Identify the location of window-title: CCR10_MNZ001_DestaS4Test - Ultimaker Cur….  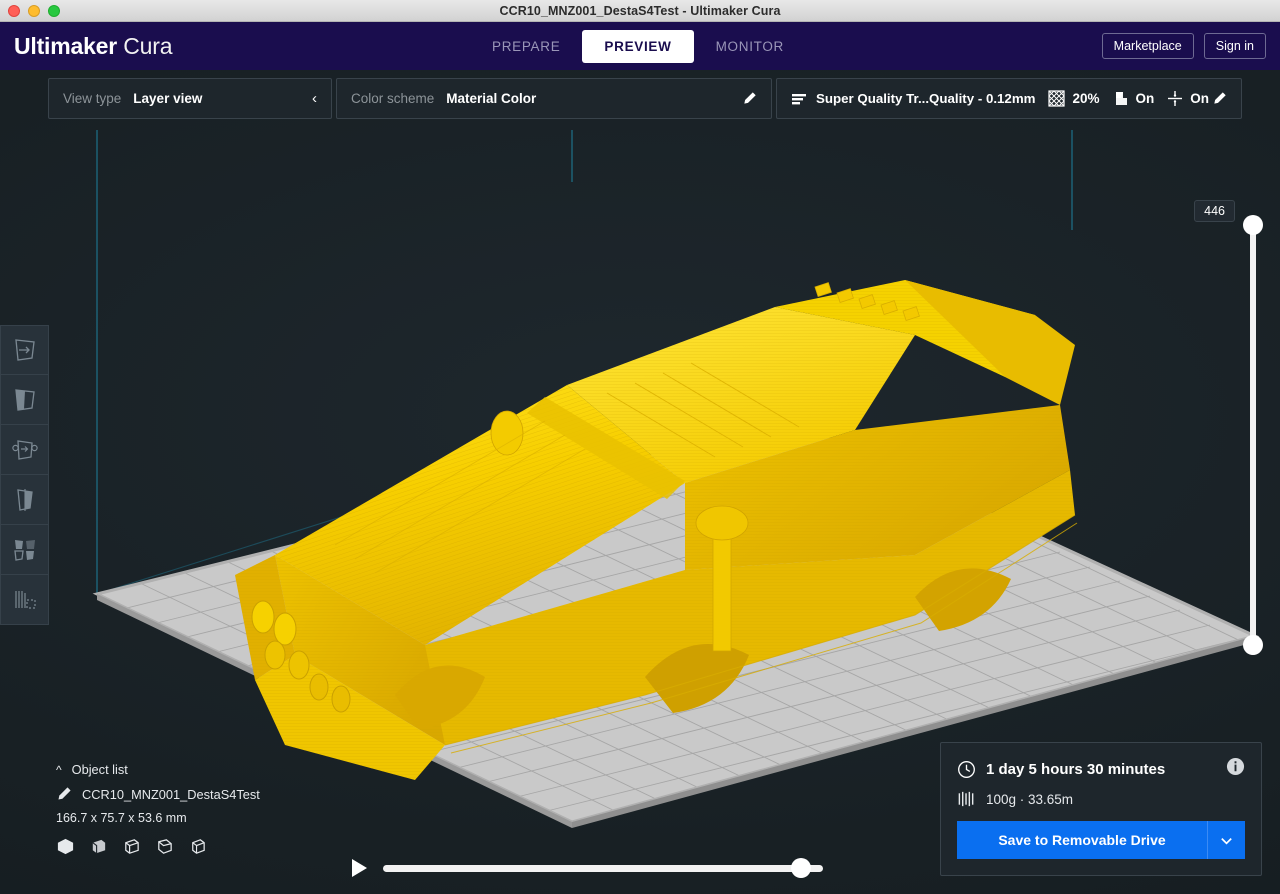
(640, 10).